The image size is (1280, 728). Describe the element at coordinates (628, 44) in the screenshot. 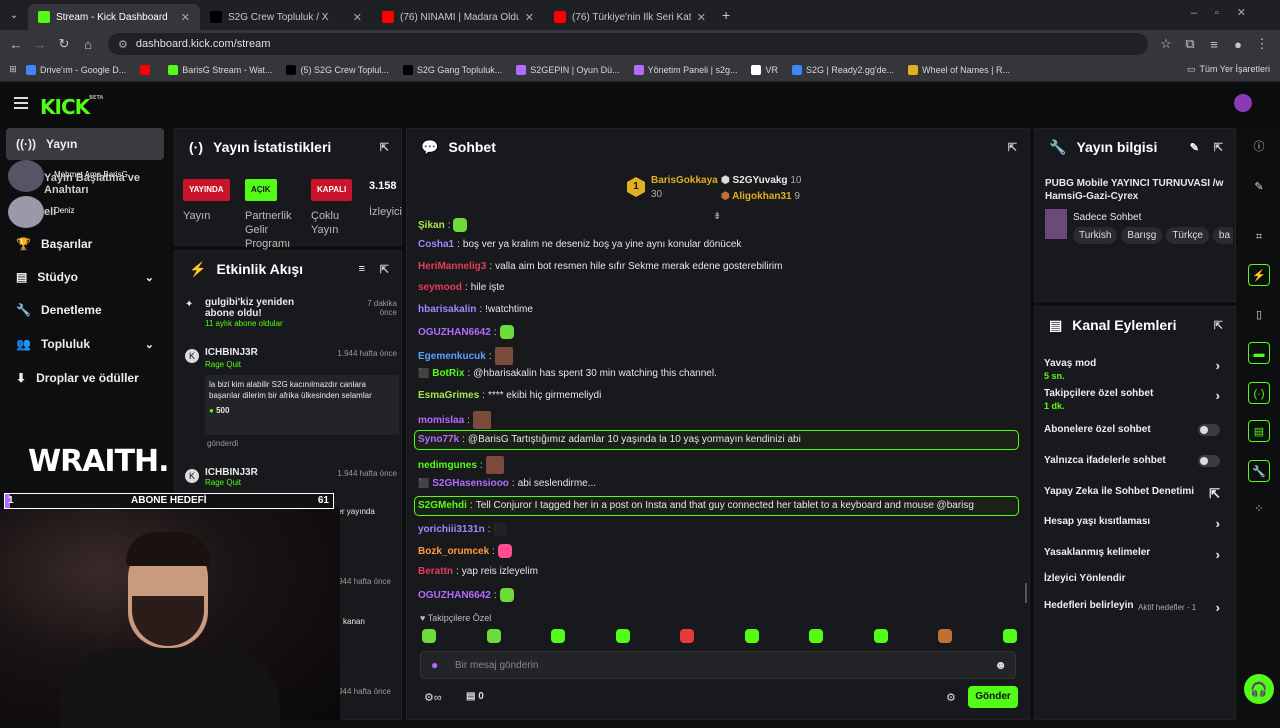

I see `url-field: ⚙ dashboard.kick.com/stream` at that location.